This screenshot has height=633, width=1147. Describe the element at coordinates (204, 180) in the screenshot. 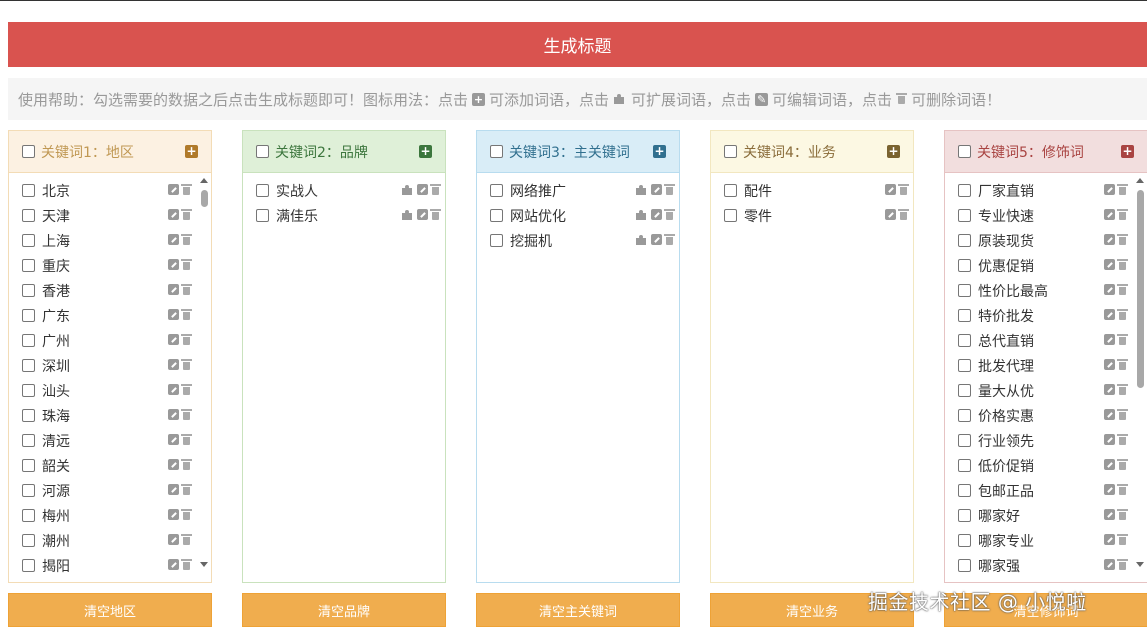

I see `scroll-up-icon` at that location.